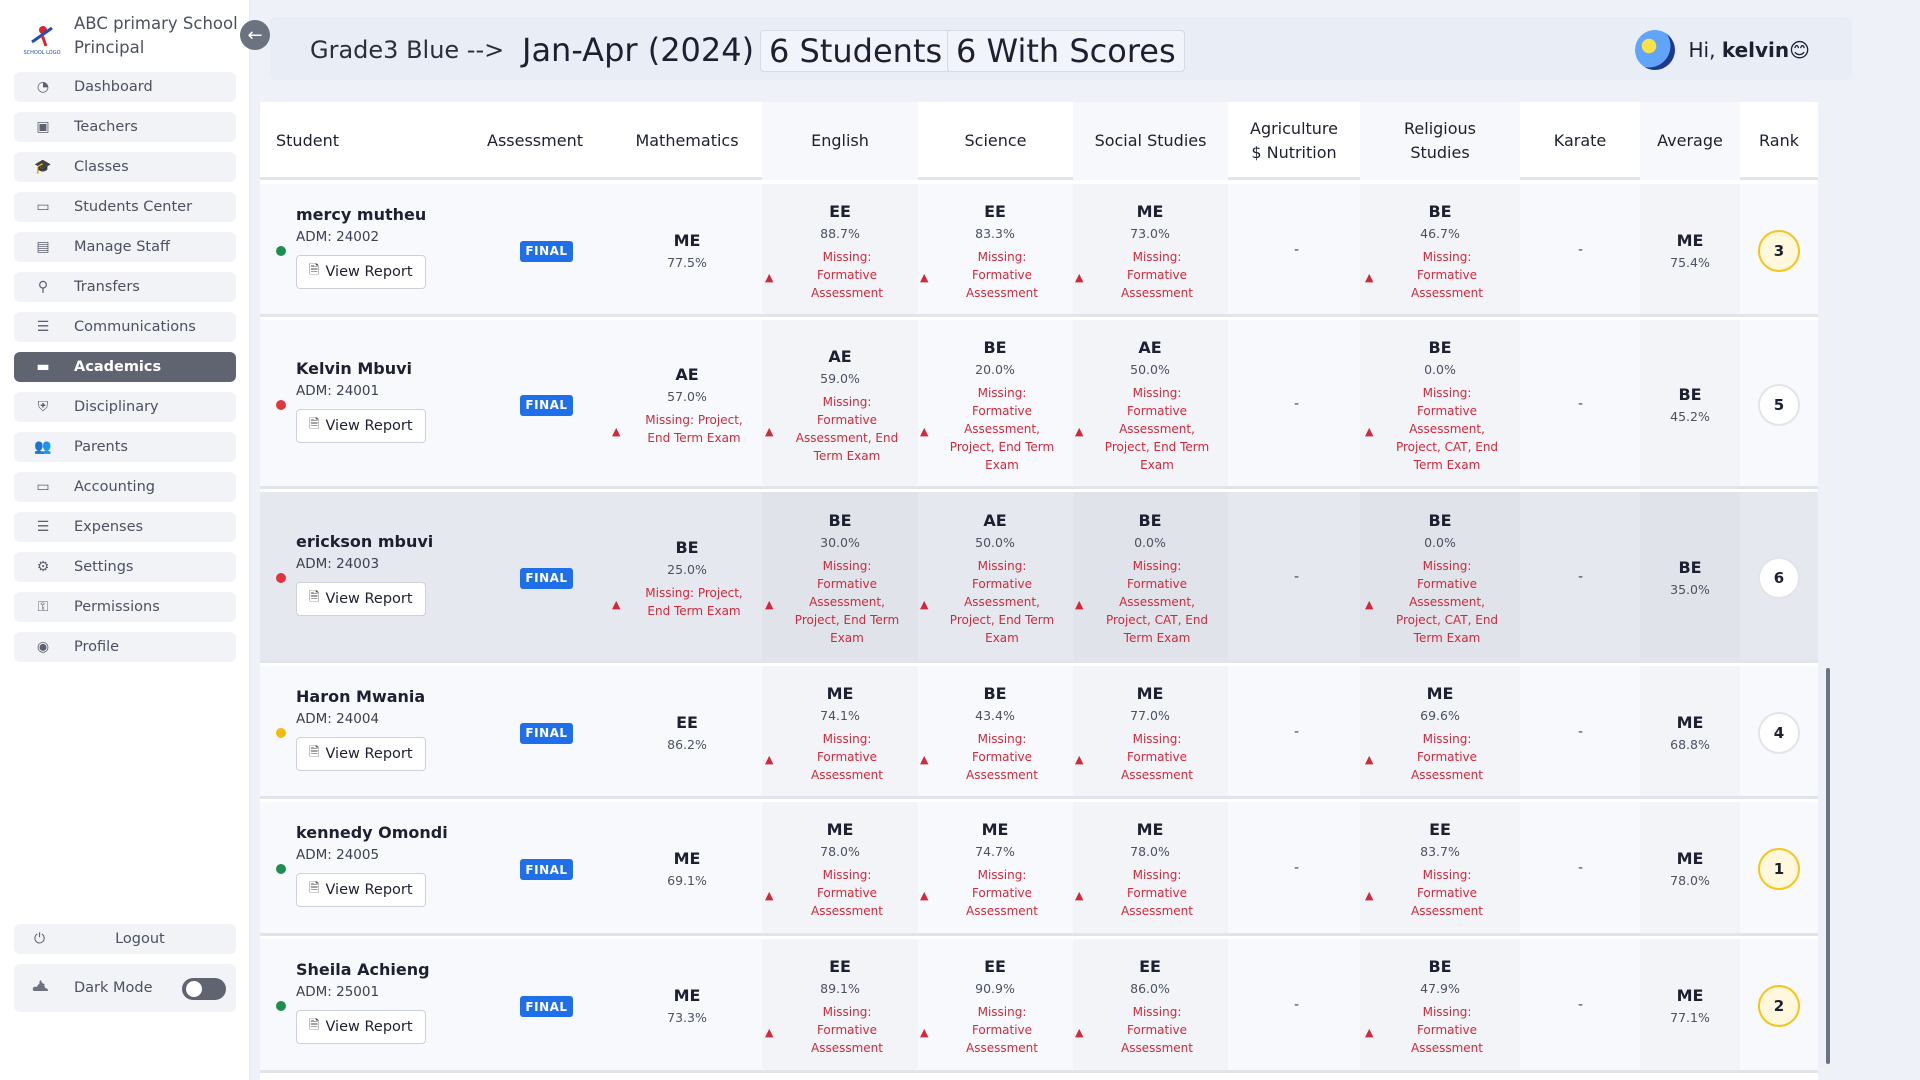 The image size is (1920, 1080). What do you see at coordinates (1779, 140) in the screenshot?
I see `col-rank: Rank` at bounding box center [1779, 140].